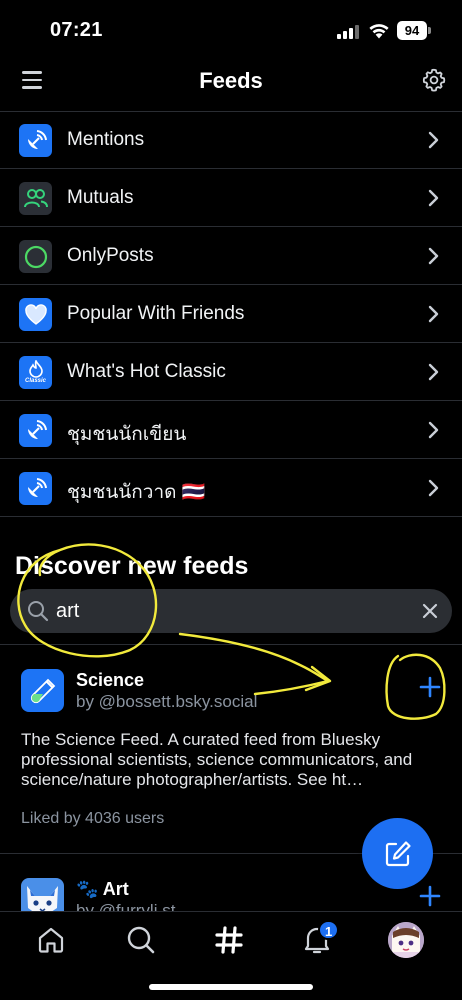 Image resolution: width=462 pixels, height=1000 pixels. Describe the element at coordinates (231, 198) in the screenshot. I see `feed-item-mutuals: Mutuals` at that location.